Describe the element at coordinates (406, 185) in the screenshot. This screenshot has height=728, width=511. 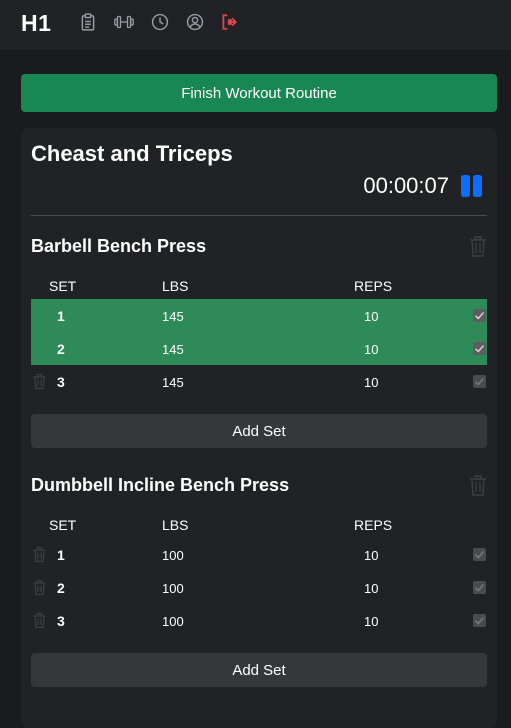
I see `workout-timer: 00:00:07` at that location.